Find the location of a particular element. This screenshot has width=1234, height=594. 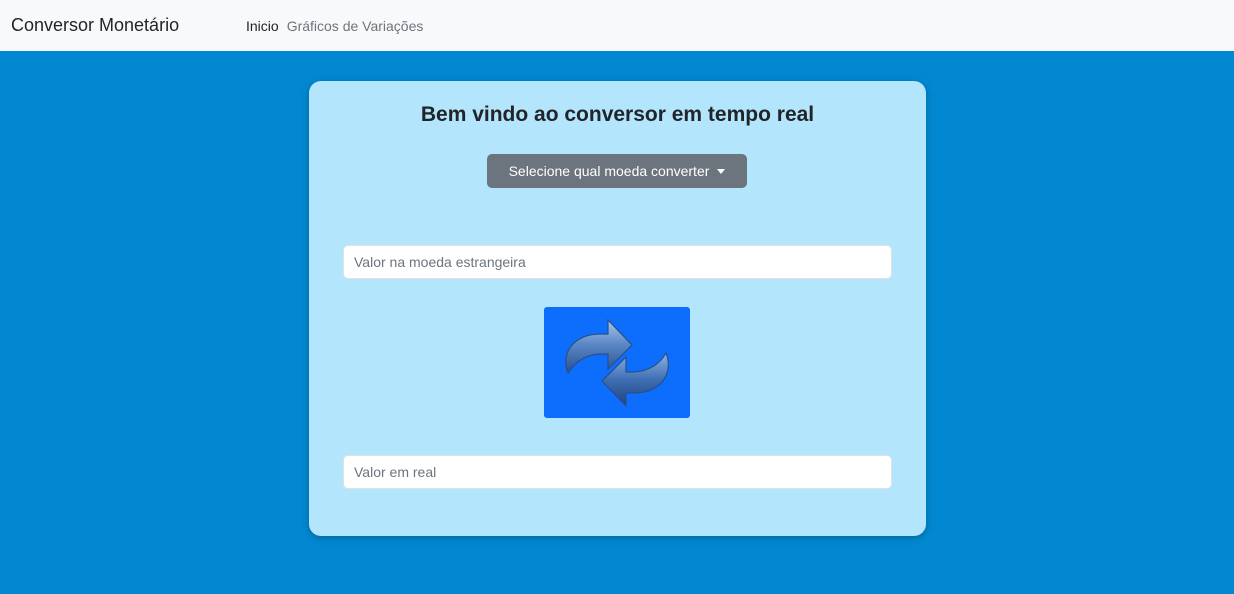

currency-dropdown-button: Selecione qual moeda converter is located at coordinates (617, 171).